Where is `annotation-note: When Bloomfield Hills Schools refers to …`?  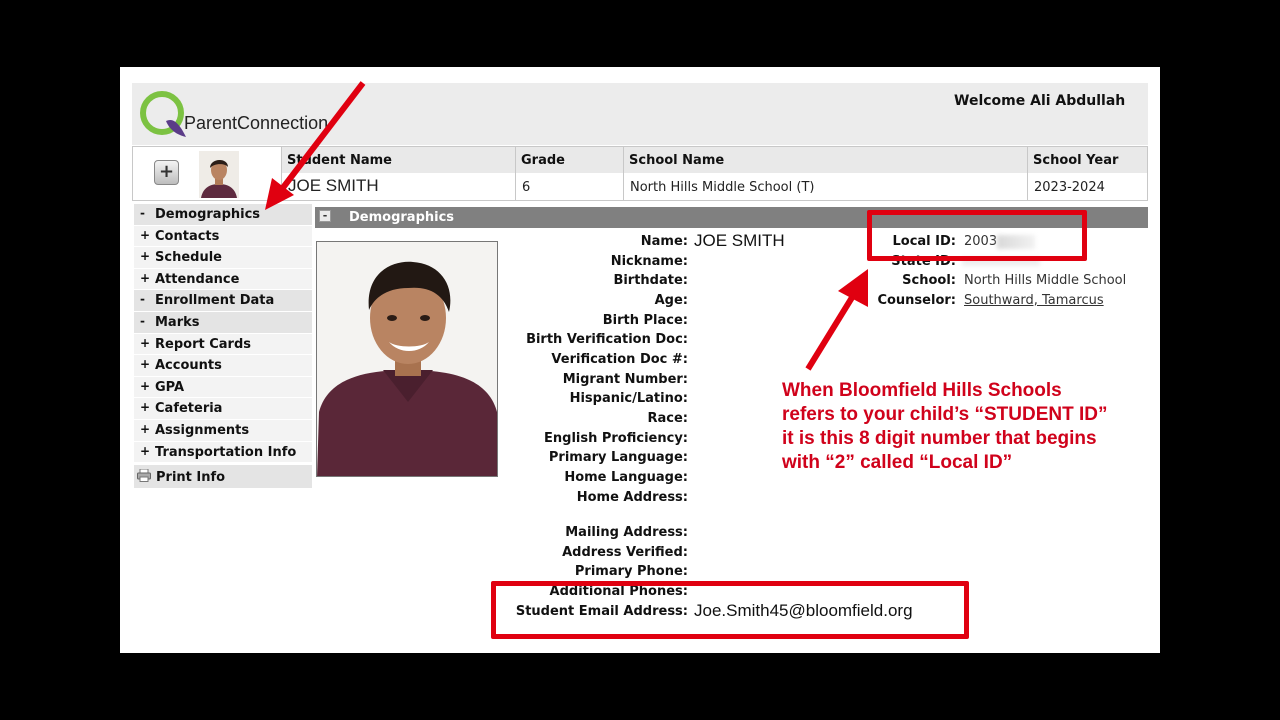
annotation-note: When Bloomfield Hills Schools refers to … is located at coordinates (945, 426).